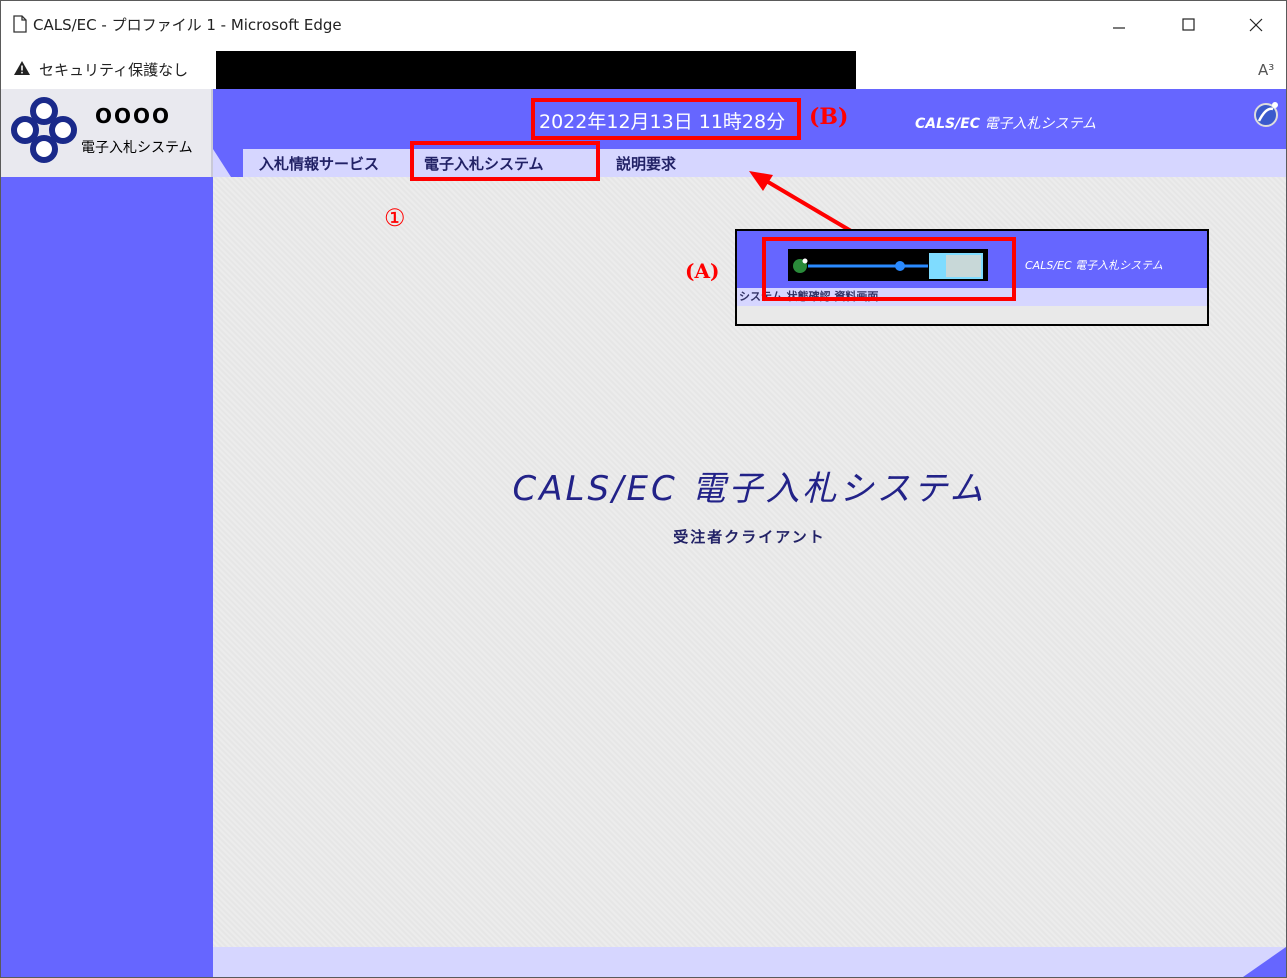  What do you see at coordinates (107, 133) in the screenshot?
I see `logo-box: OOOO 電子入札システム` at bounding box center [107, 133].